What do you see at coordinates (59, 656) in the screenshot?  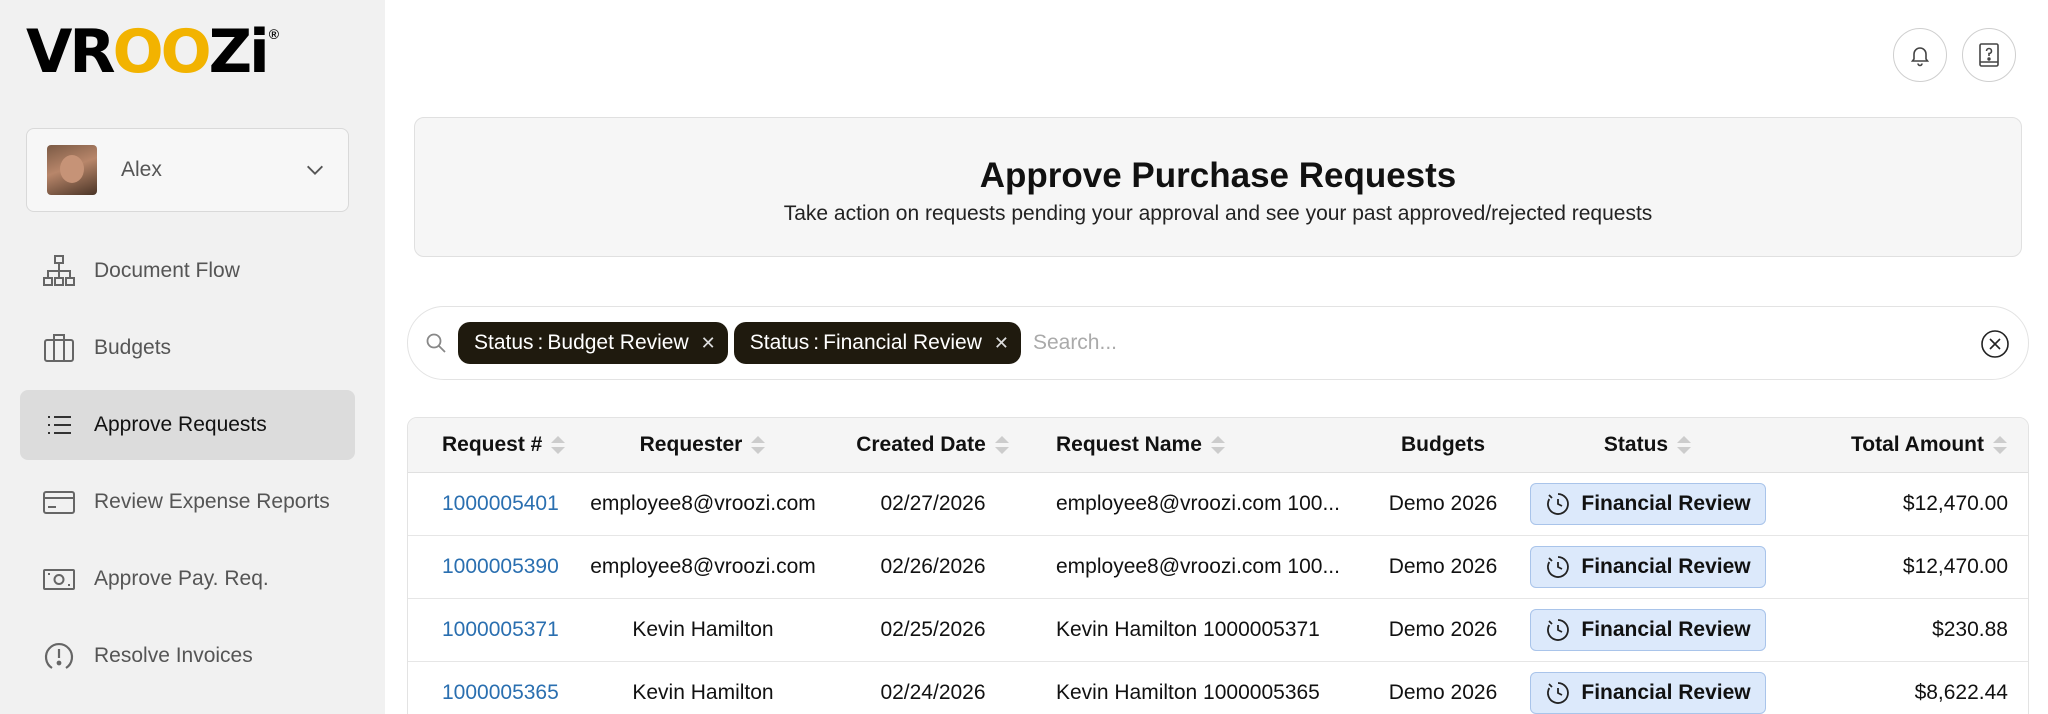 I see `alert-icon` at bounding box center [59, 656].